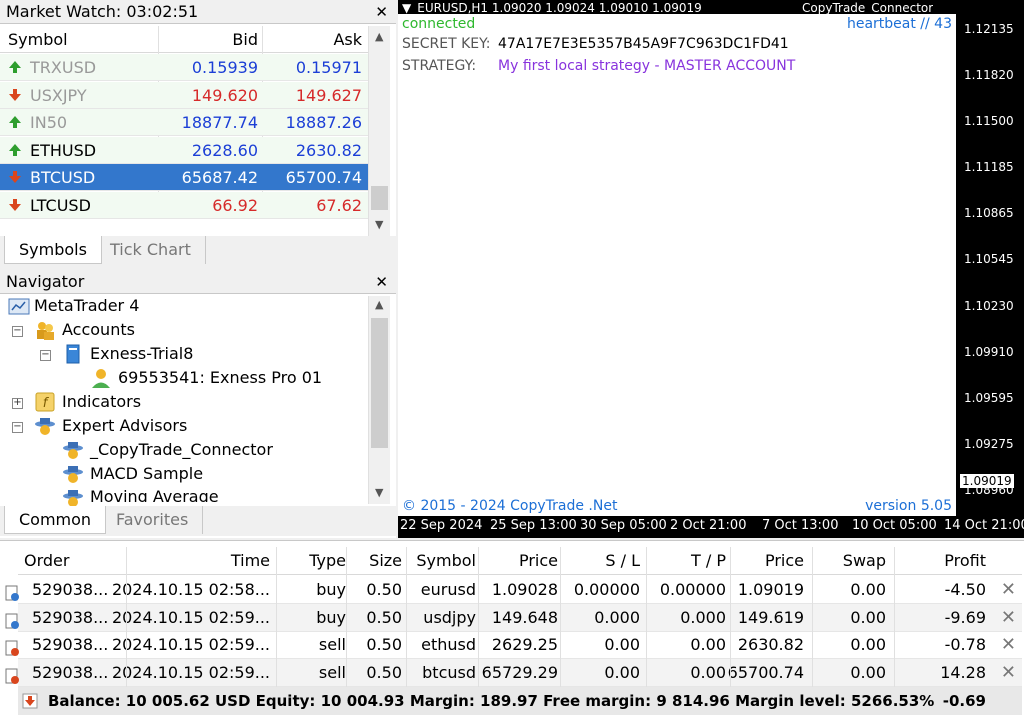  I want to click on order-col-header: Swap, so click(864, 561).